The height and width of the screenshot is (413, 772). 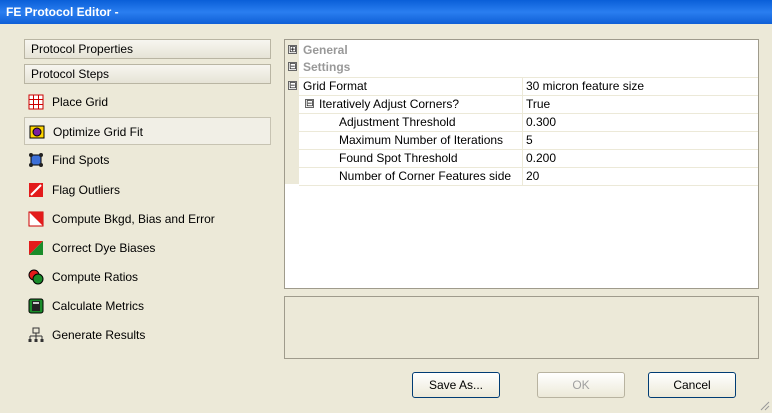 I want to click on cancel-button: Cancel, so click(x=692, y=385).